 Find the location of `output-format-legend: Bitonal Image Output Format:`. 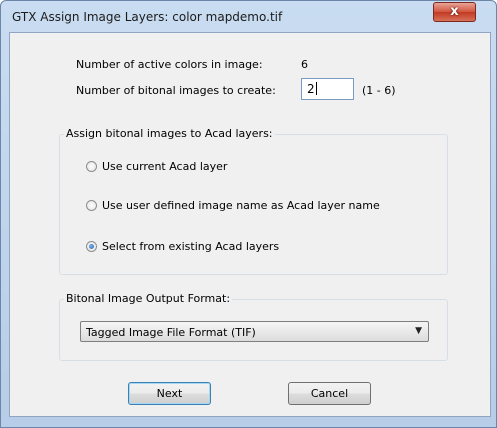

output-format-legend: Bitonal Image Output Format: is located at coordinates (148, 298).